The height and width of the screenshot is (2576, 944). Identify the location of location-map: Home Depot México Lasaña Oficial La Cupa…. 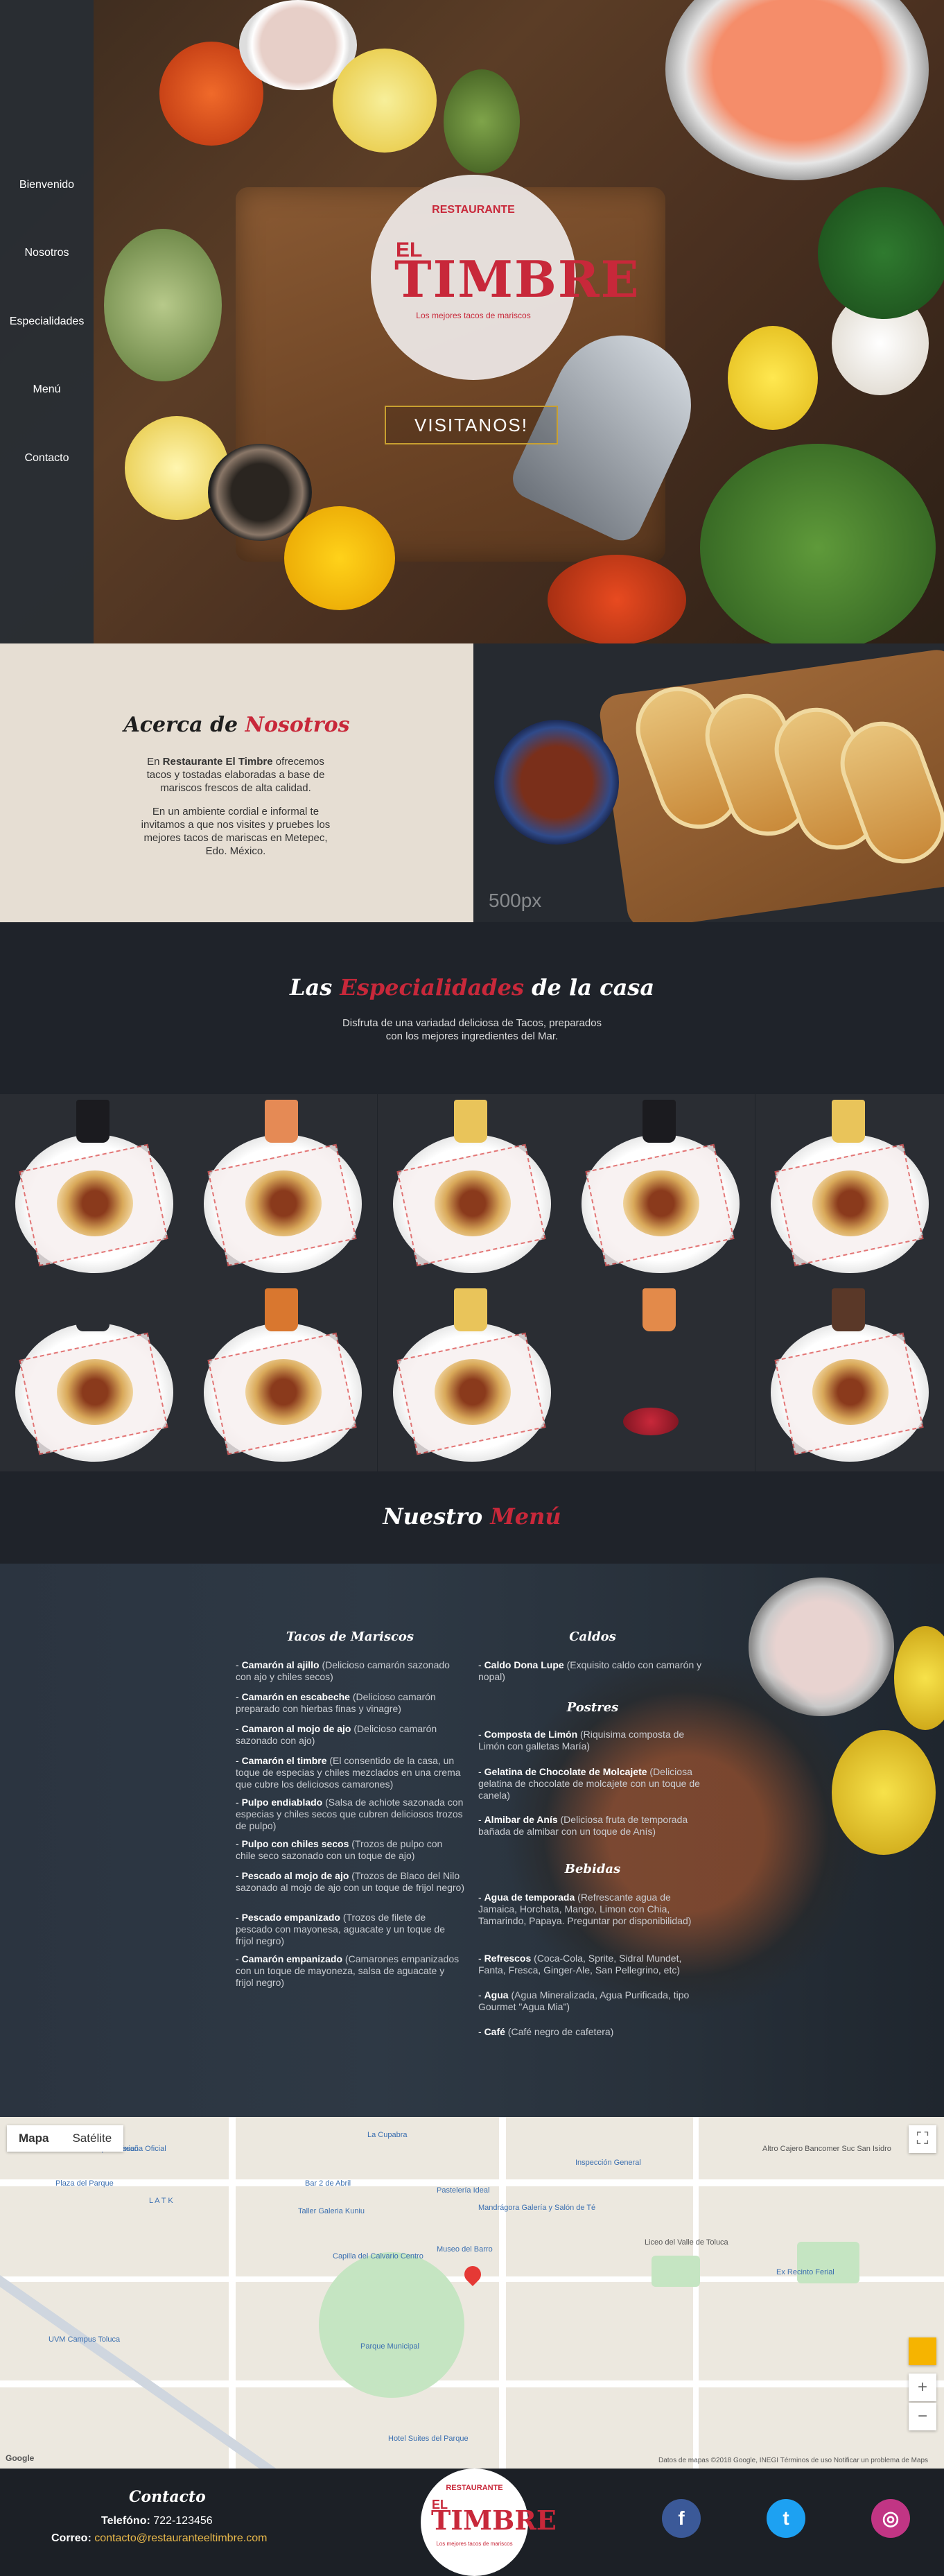
(472, 2293).